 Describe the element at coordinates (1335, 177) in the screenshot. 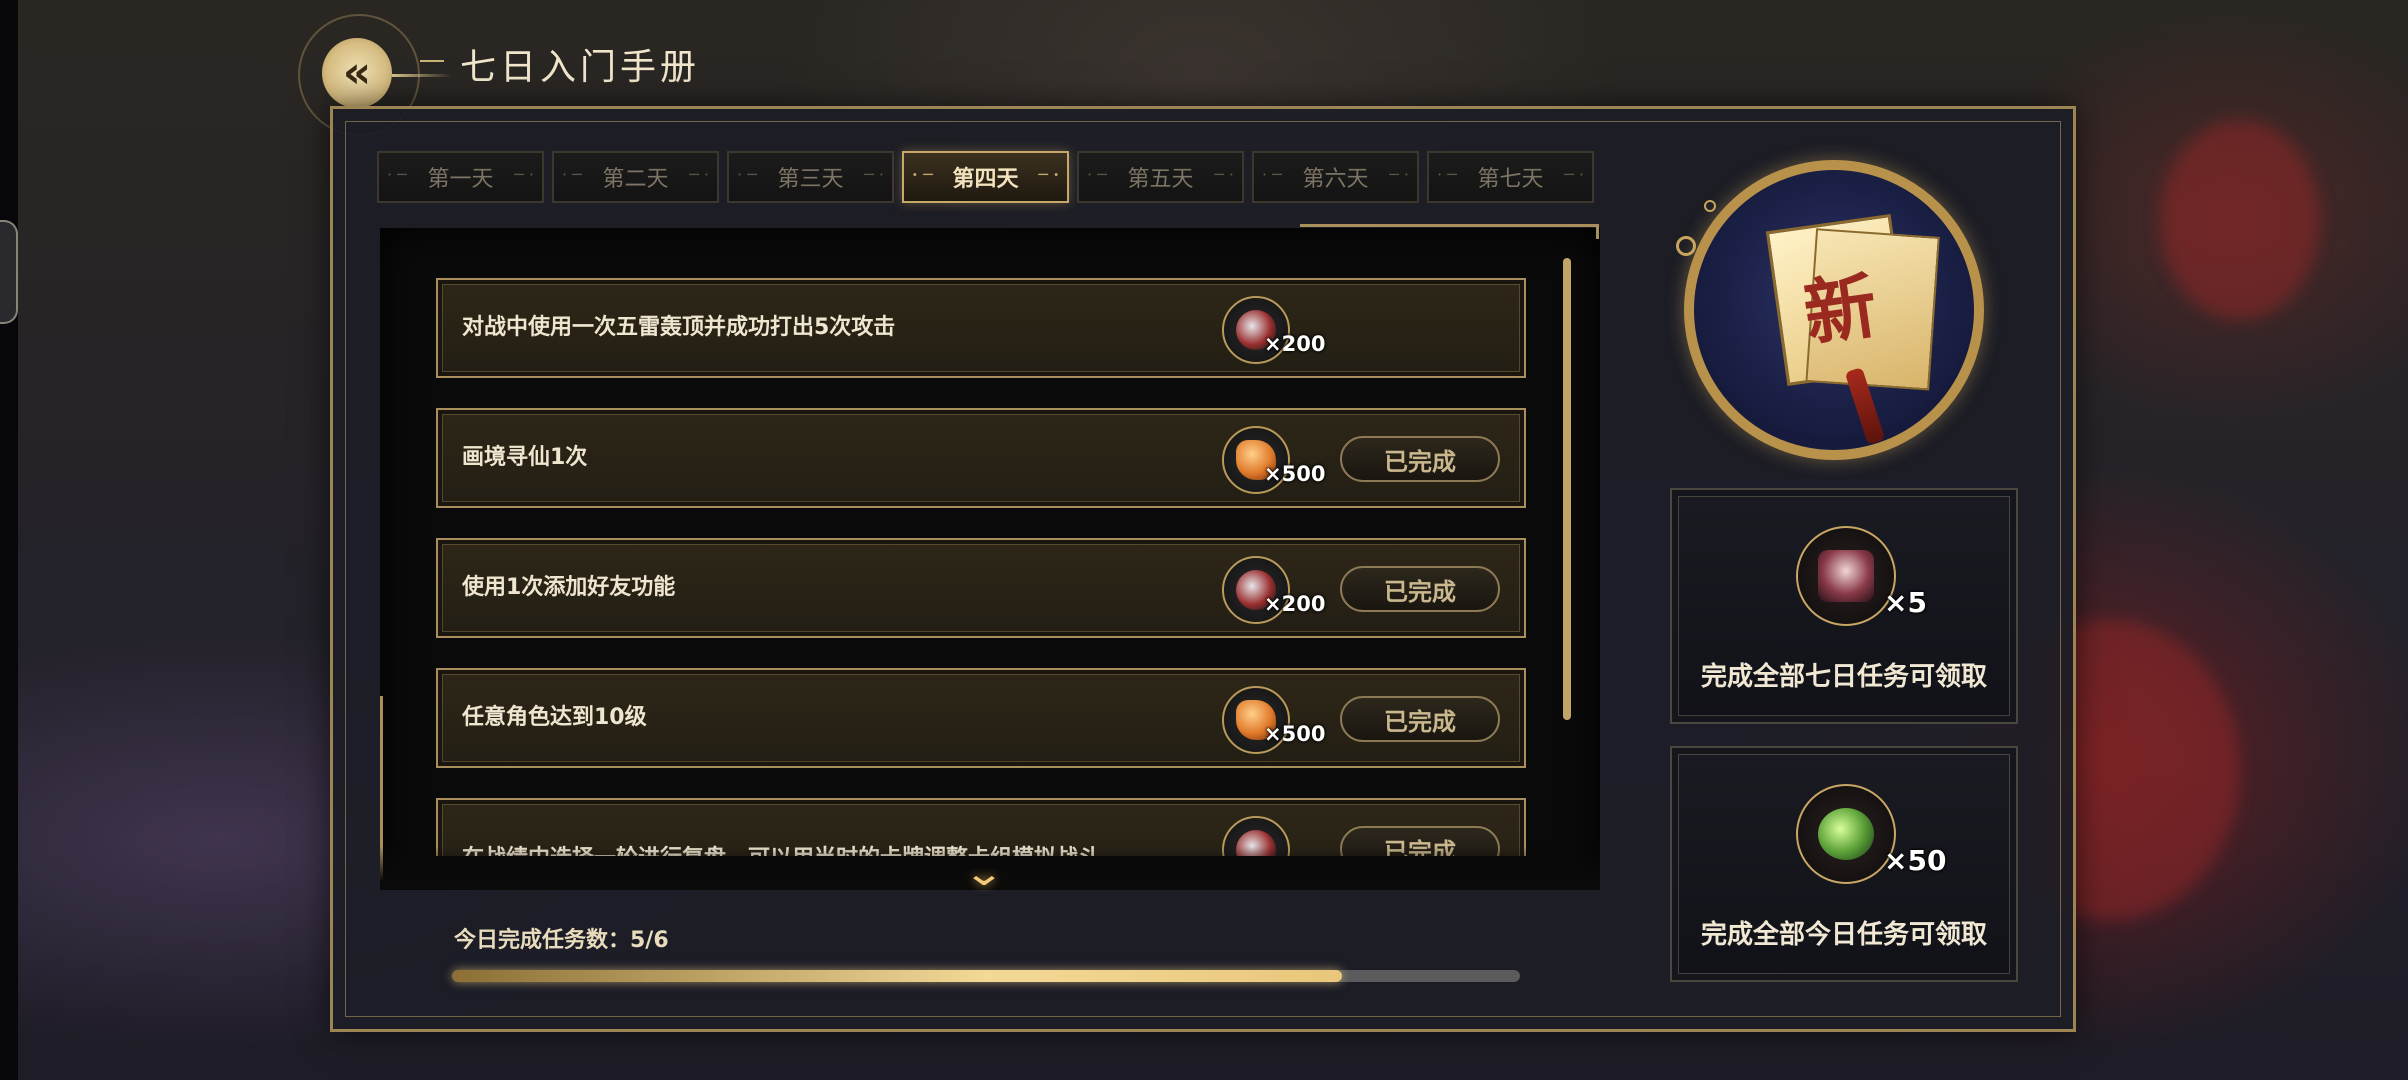

I see `tab-day-6: 第六天` at that location.